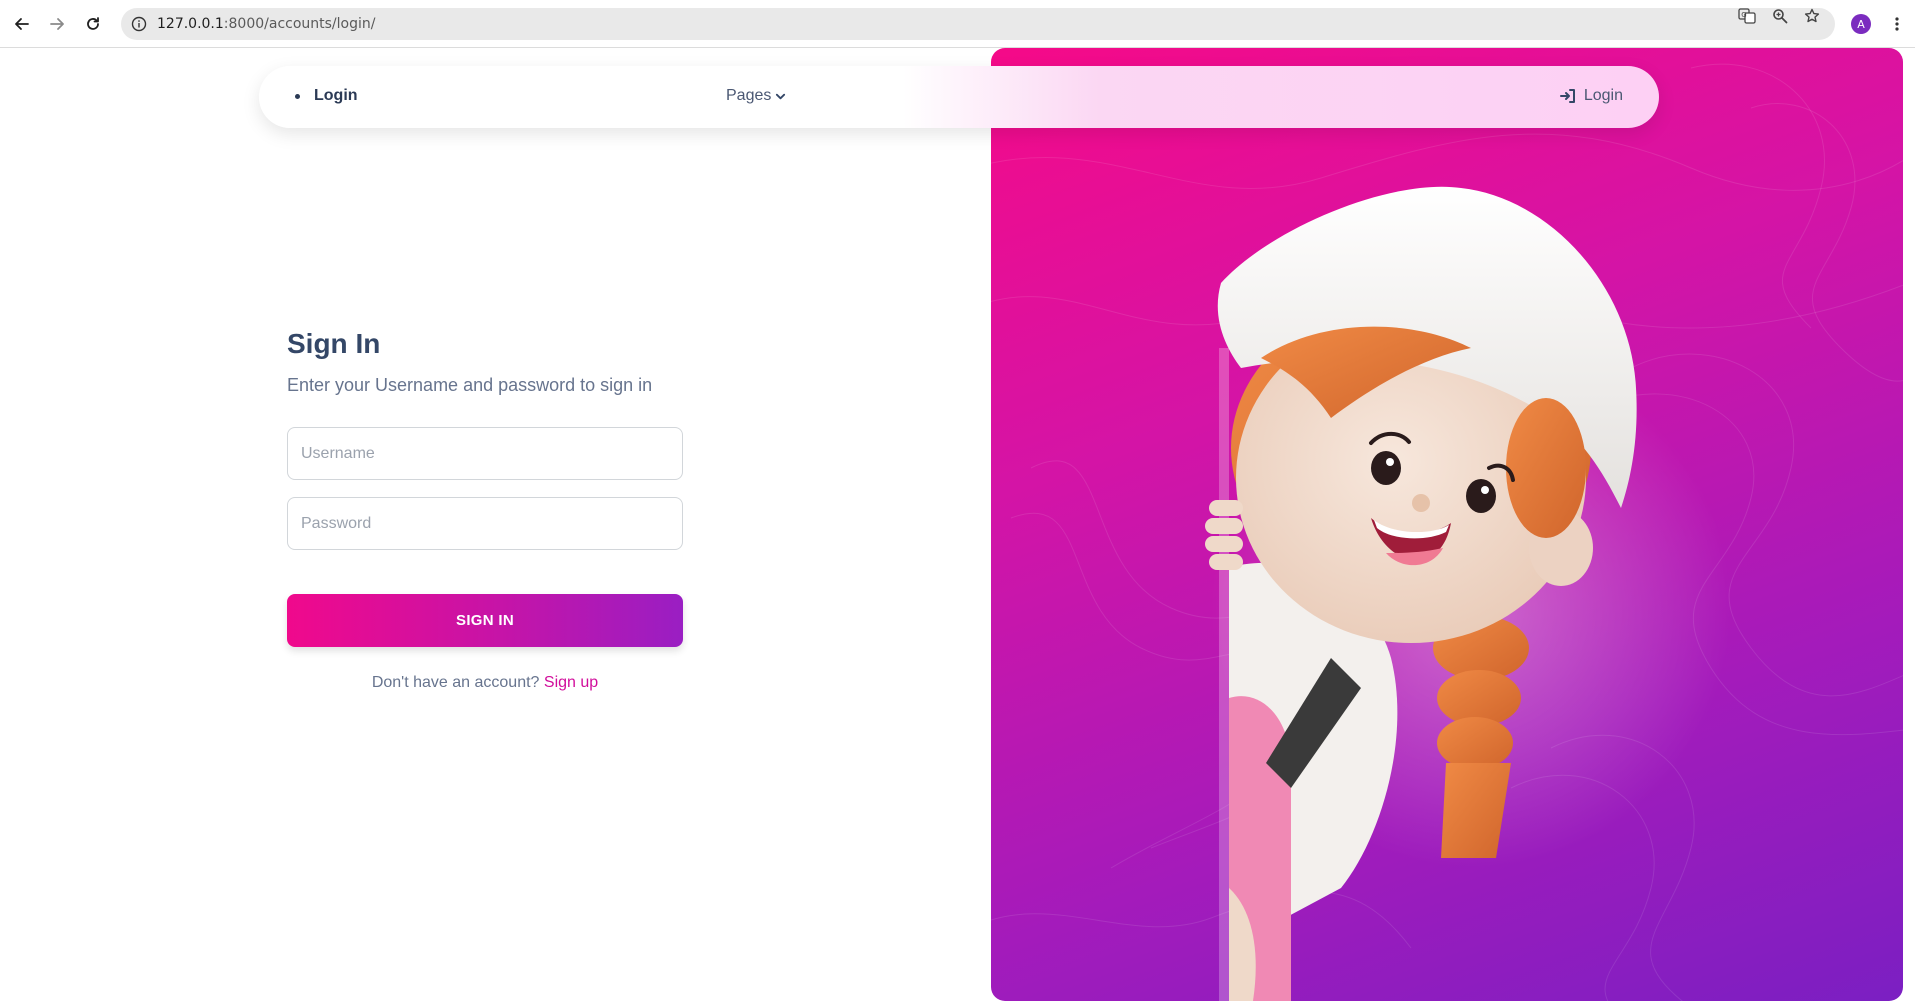 The height and width of the screenshot is (1001, 1915). I want to click on url-host: 127.0.0.1, so click(190, 24).